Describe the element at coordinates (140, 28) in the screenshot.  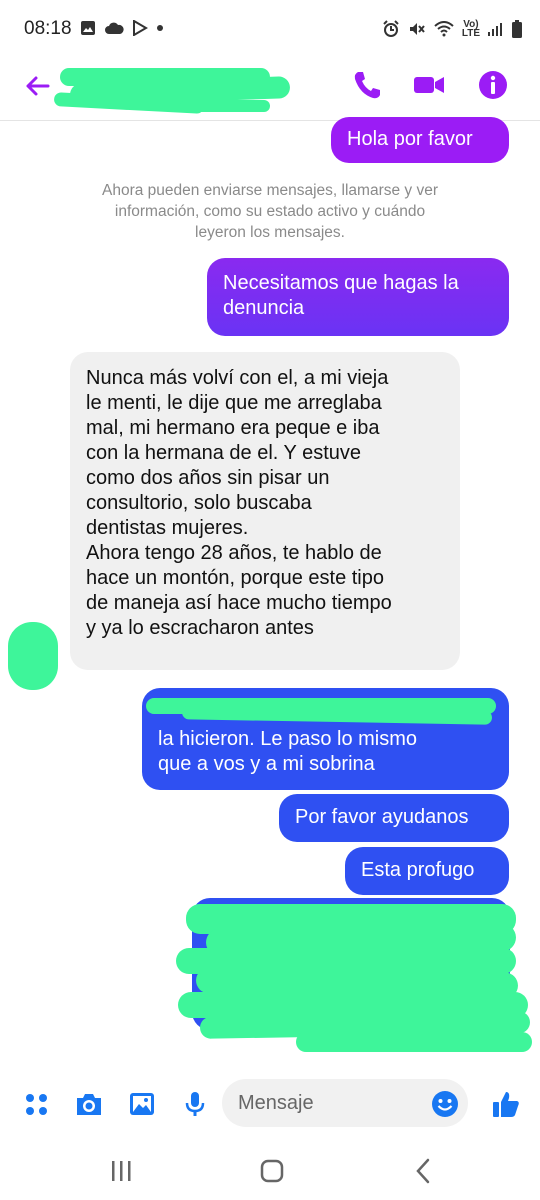
I see `play-store-icon` at that location.